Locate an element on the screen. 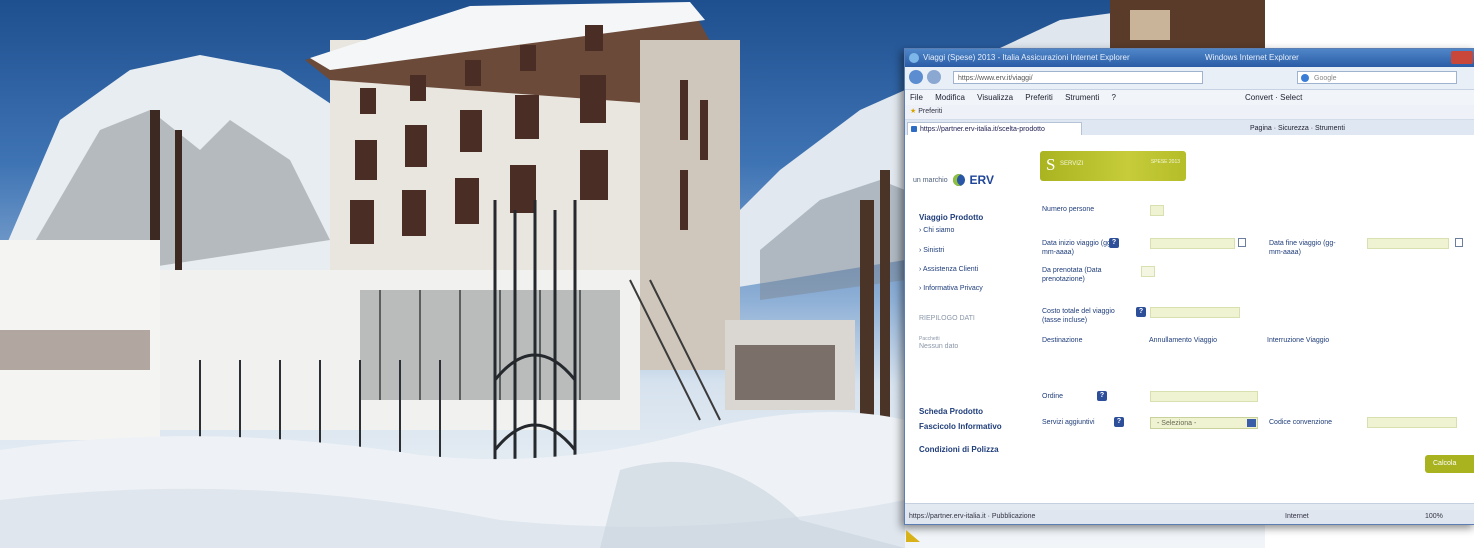 Image resolution: width=1474 pixels, height=548 pixels. sidebar-item-support: Assistenza Clienti is located at coordinates (948, 269).